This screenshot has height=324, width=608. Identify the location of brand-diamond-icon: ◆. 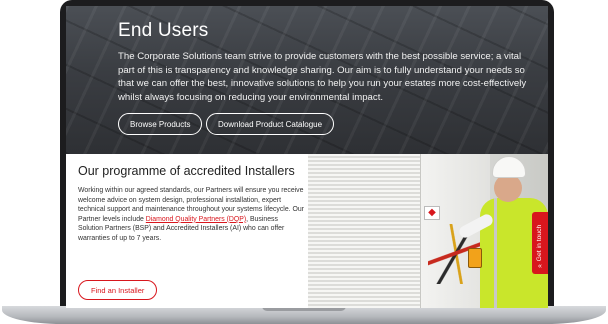
(432, 212).